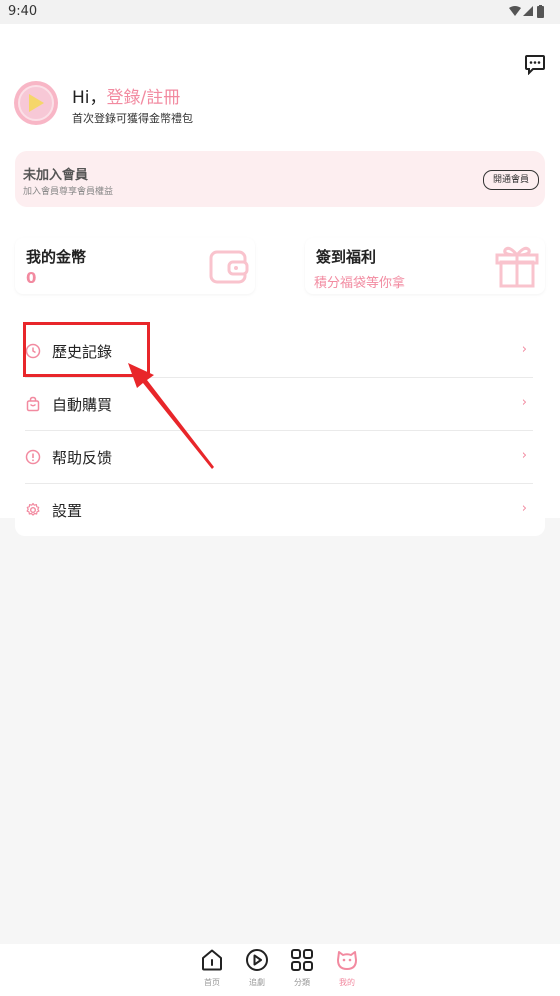 This screenshot has width=560, height=996. Describe the element at coordinates (257, 960) in the screenshot. I see `play-circle-icon` at that location.